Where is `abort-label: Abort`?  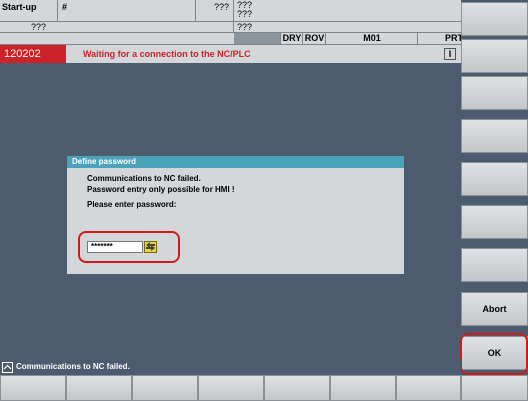 abort-label: Abort is located at coordinates (494, 309).